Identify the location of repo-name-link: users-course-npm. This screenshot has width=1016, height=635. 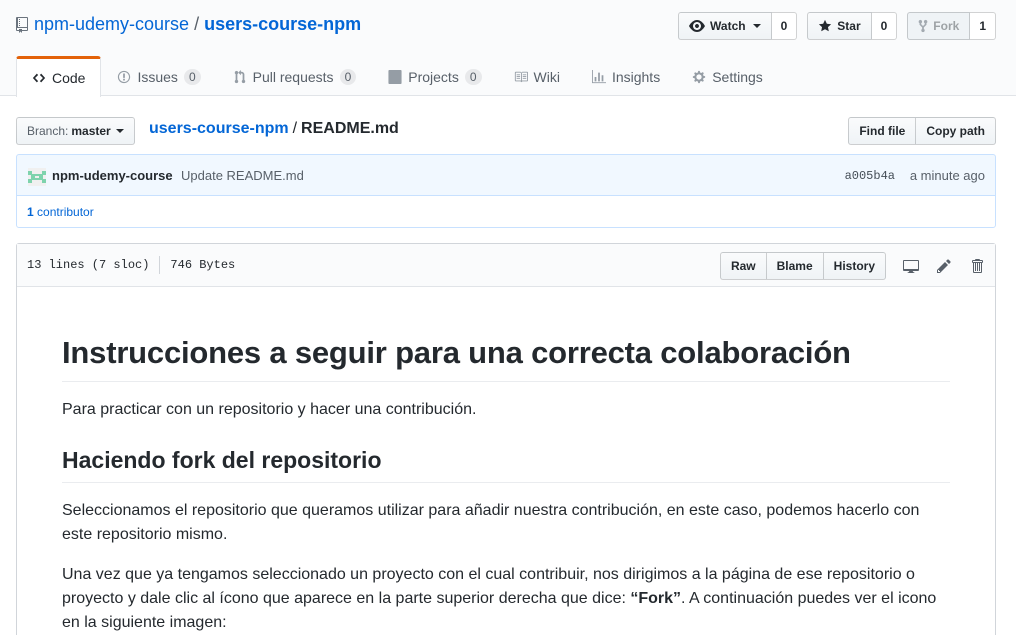
(282, 24).